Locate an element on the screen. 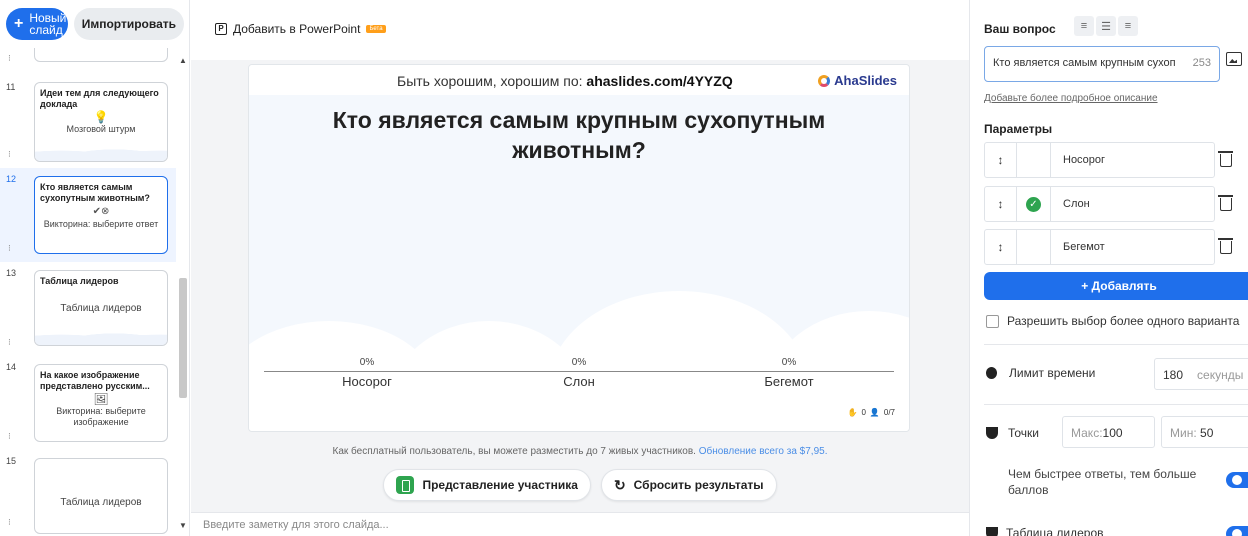 The height and width of the screenshot is (536, 1248). option-input: Бегемот is located at coordinates (1132, 247).